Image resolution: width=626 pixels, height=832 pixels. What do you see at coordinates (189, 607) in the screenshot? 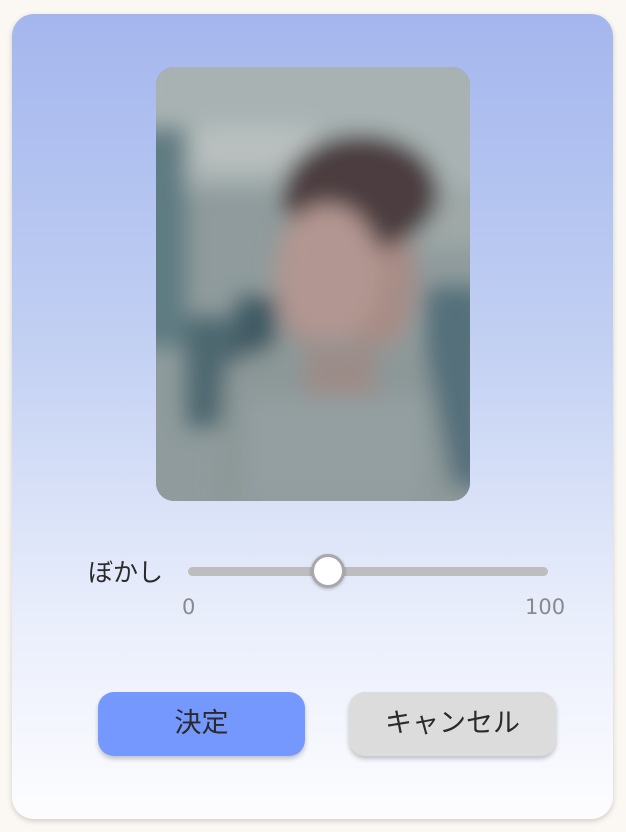
I see `slider-min-label: 0` at bounding box center [189, 607].